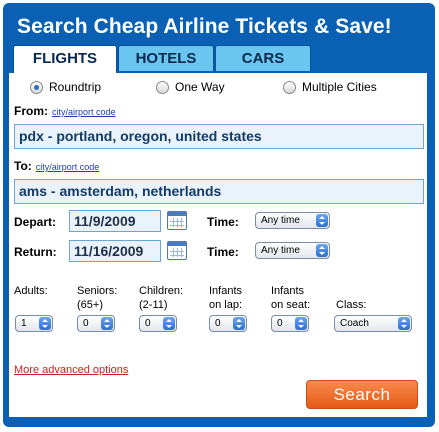 The width and height of the screenshot is (439, 432). What do you see at coordinates (291, 305) in the screenshot?
I see `infants-seat-label-line2: on seat:` at bounding box center [291, 305].